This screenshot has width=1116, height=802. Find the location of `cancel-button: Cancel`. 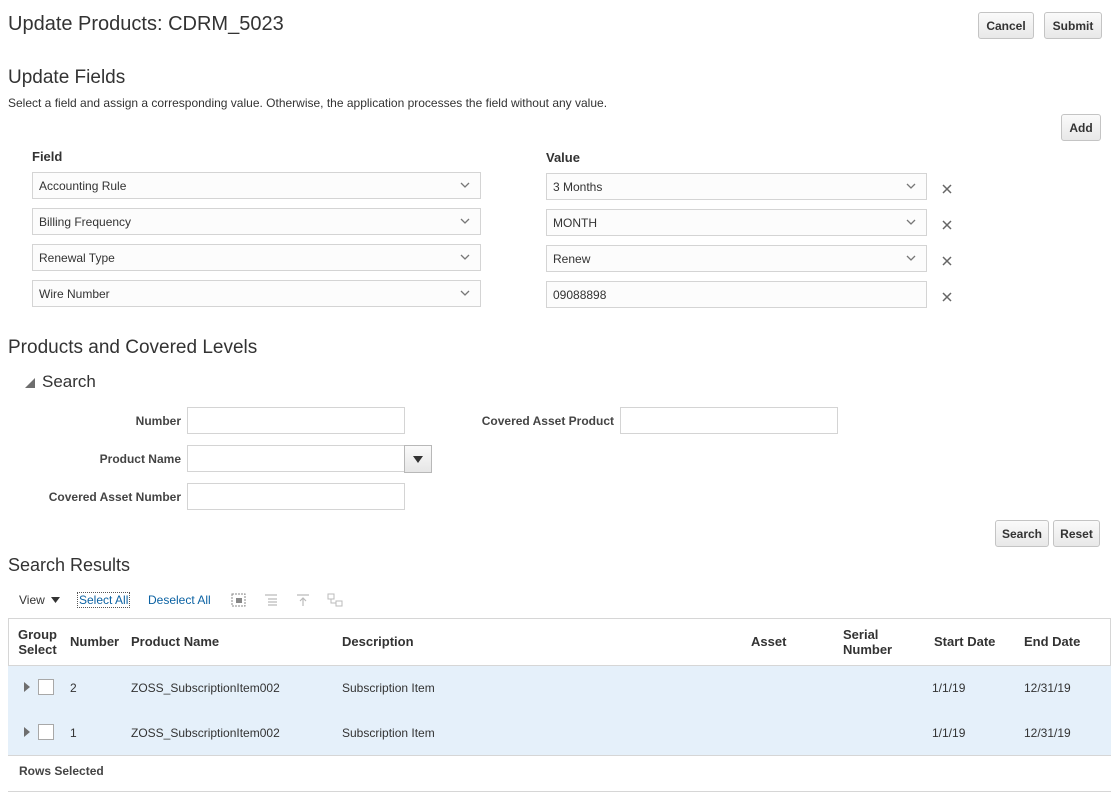

cancel-button: Cancel is located at coordinates (1006, 25).